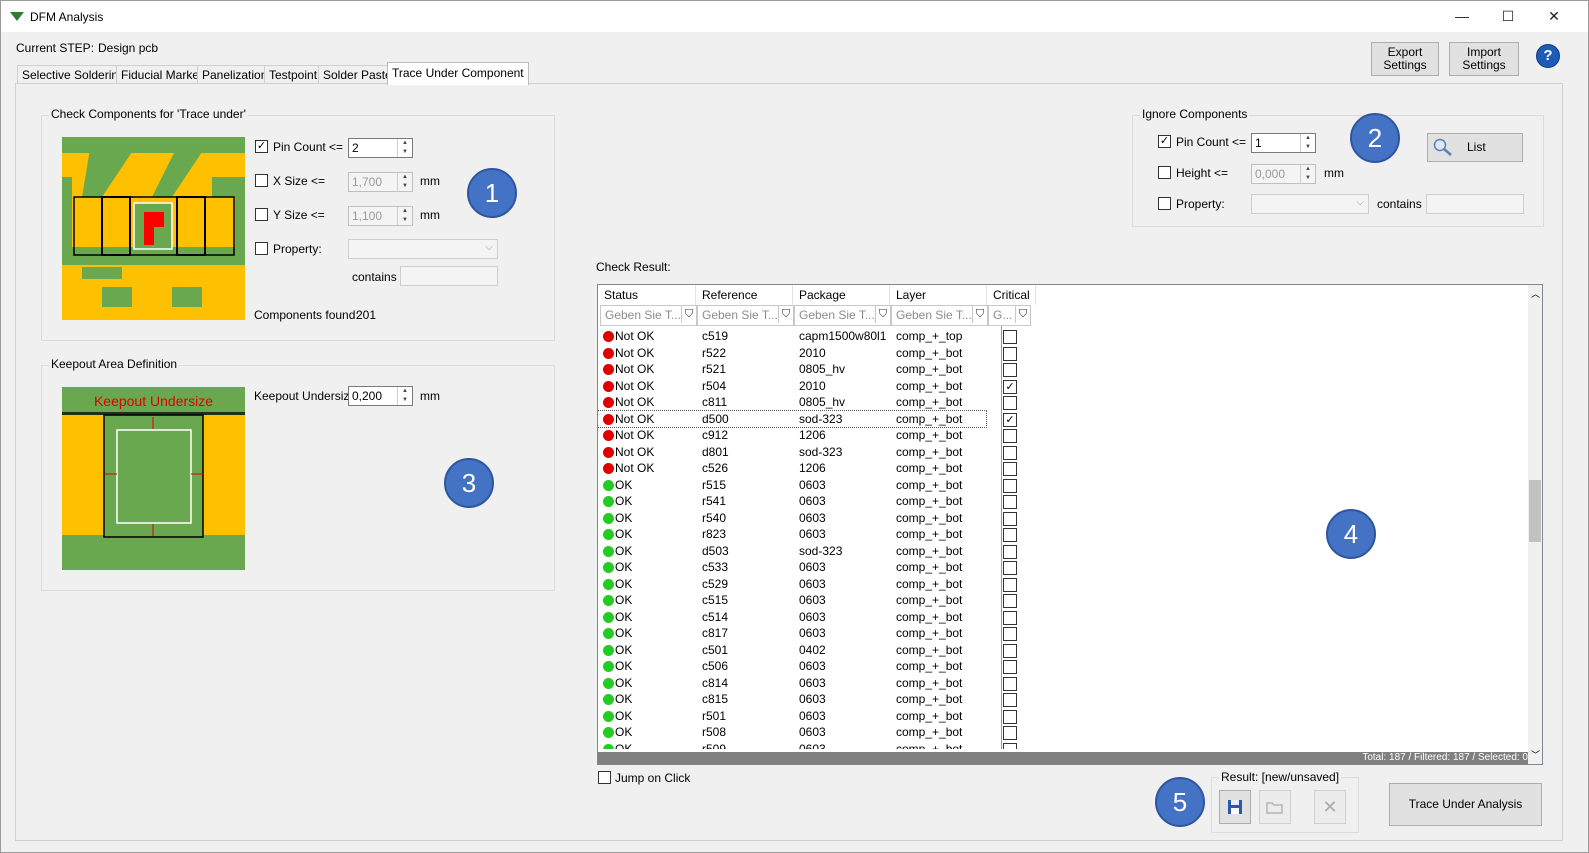  Describe the element at coordinates (807, 418) in the screenshot. I see `table-row: Not OK d500 sod-323 comp_+_bot ✓` at that location.